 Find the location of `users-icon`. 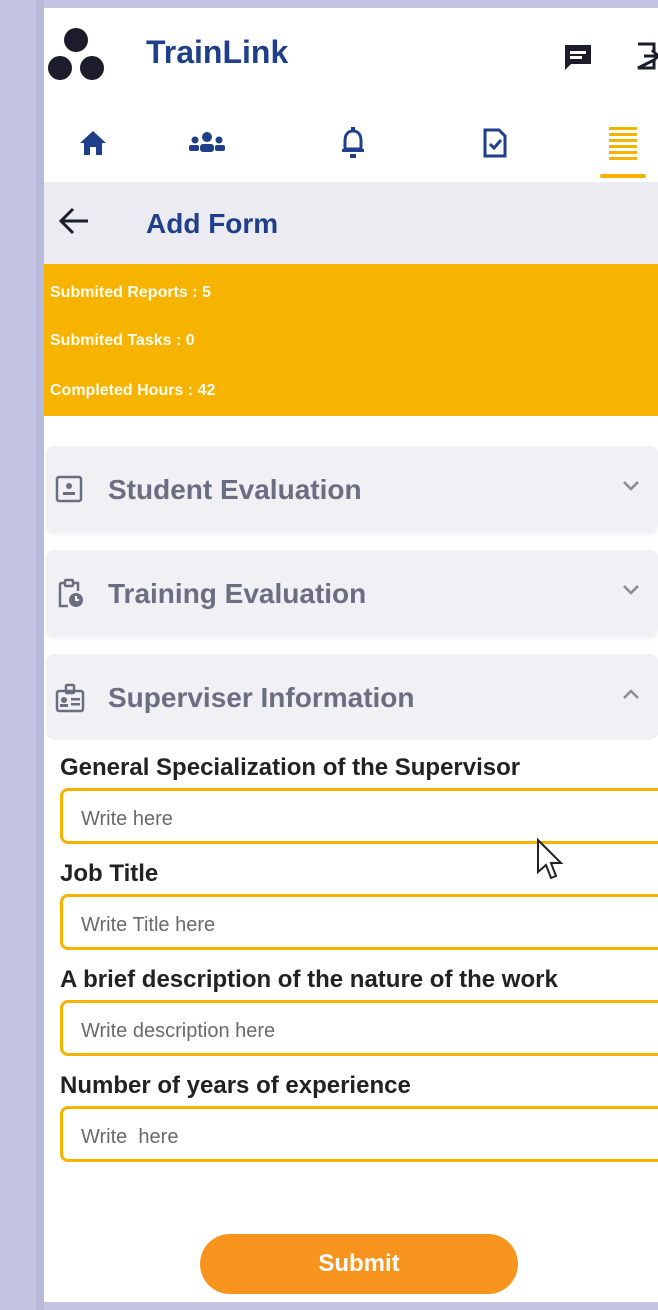

users-icon is located at coordinates (207, 142).